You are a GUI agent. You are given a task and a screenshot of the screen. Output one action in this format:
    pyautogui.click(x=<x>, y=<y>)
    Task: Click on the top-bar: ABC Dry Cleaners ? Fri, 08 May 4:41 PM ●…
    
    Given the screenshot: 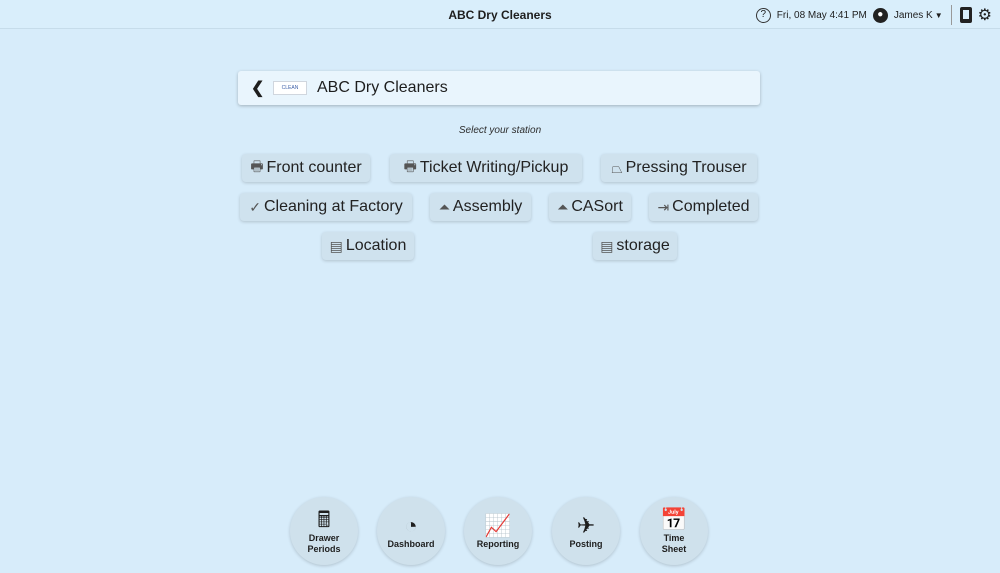 What is the action you would take?
    pyautogui.click(x=500, y=14)
    